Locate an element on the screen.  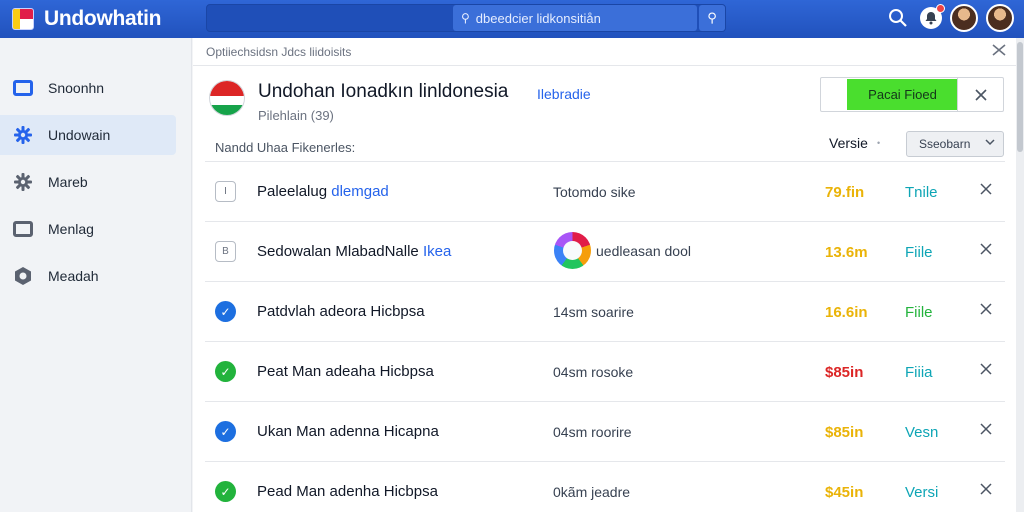
row-price: 16.6in is located at coordinates (846, 312).